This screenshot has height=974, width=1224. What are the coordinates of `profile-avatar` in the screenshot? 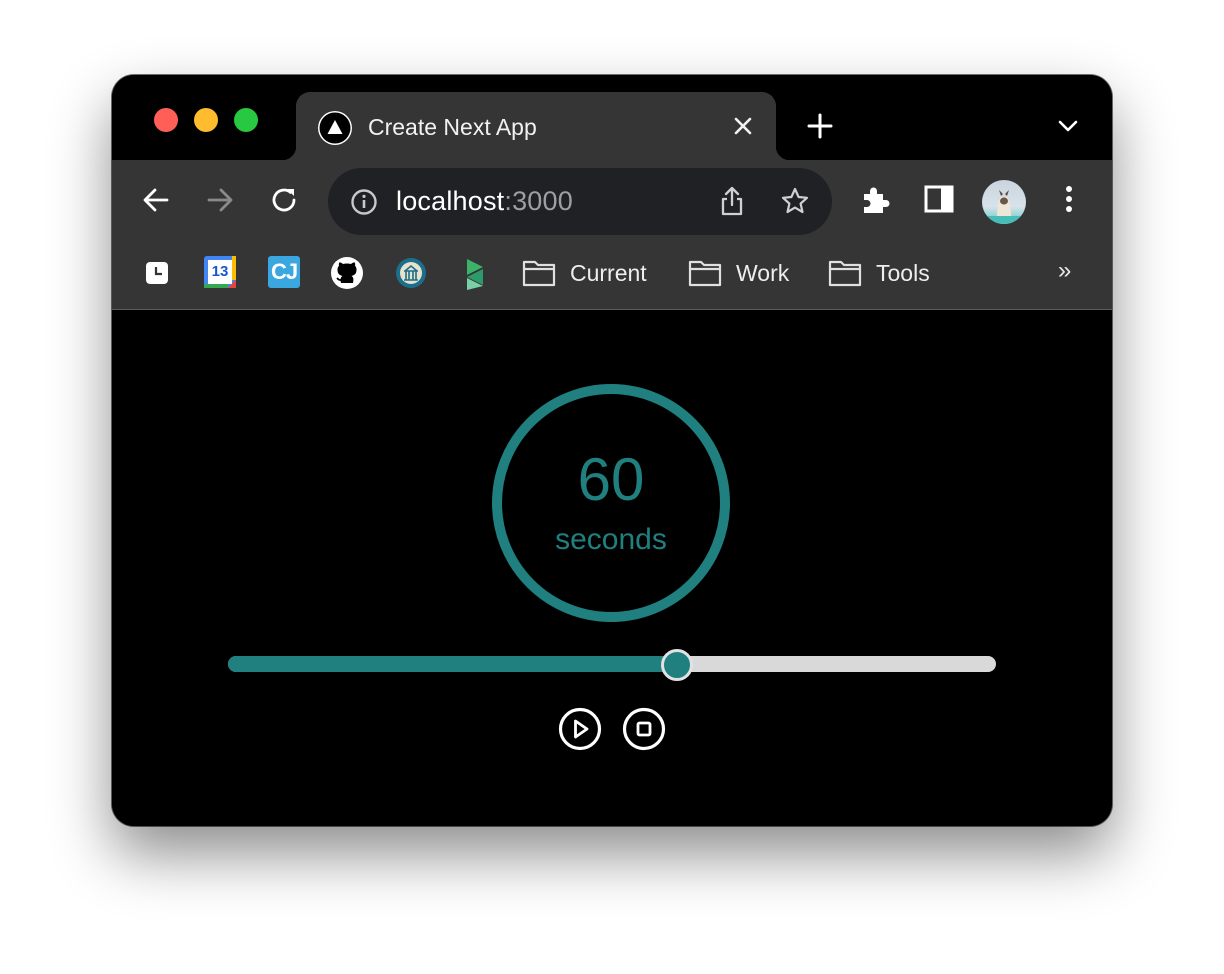 It's located at (1004, 202).